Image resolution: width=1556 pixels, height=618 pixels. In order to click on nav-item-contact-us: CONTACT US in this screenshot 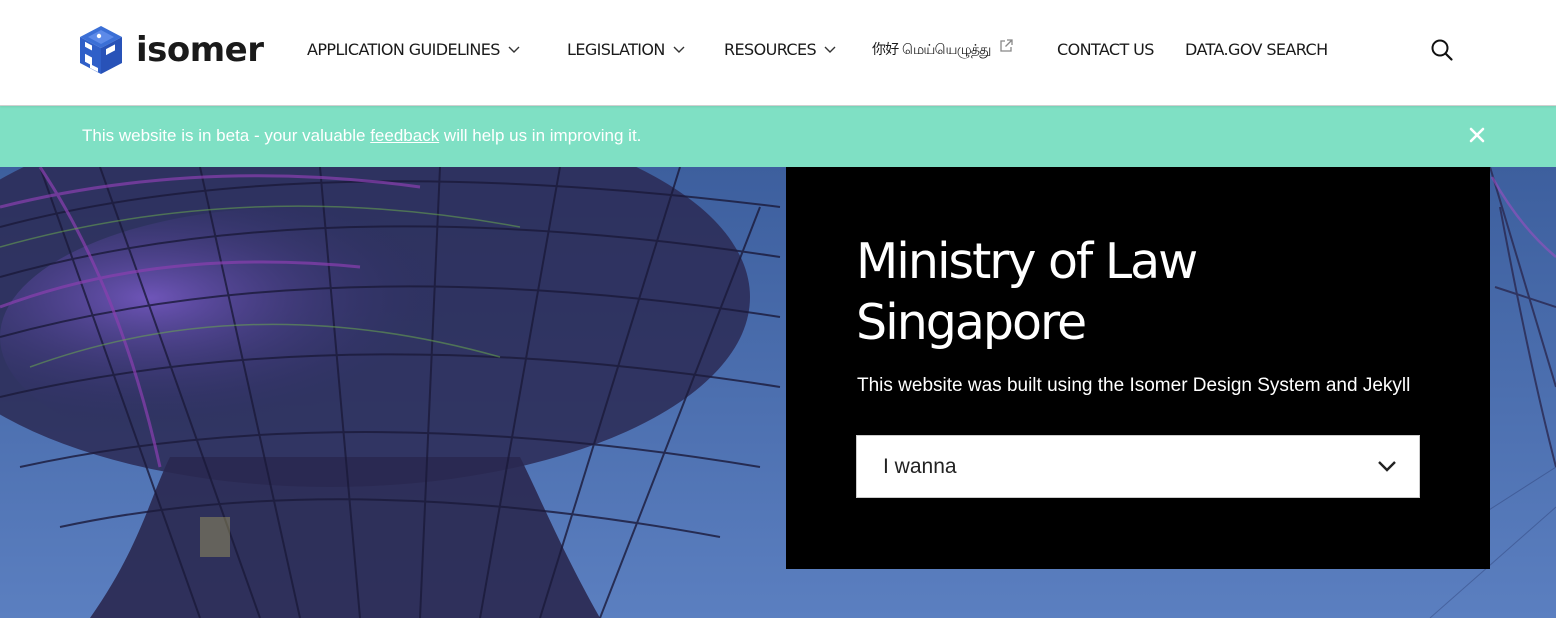, I will do `click(1105, 50)`.